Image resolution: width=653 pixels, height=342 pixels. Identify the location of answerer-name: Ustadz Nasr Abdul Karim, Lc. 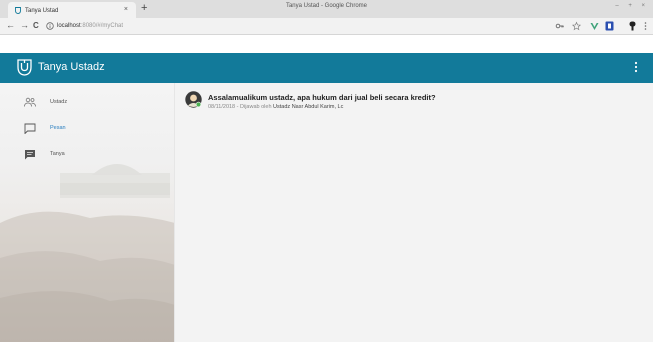
(308, 107).